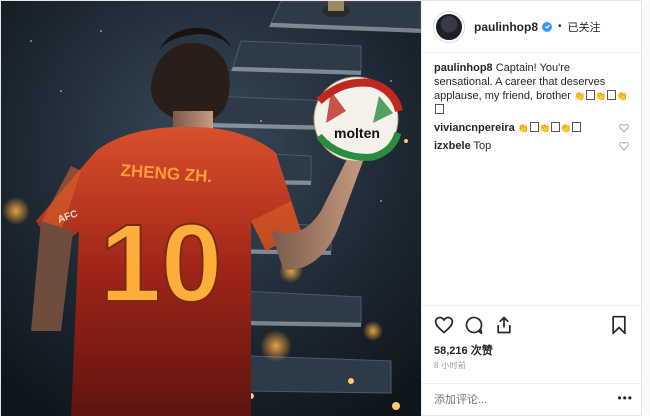 The image size is (650, 416). I want to click on post-header: paulinhop8 • 已关注, so click(531, 27).